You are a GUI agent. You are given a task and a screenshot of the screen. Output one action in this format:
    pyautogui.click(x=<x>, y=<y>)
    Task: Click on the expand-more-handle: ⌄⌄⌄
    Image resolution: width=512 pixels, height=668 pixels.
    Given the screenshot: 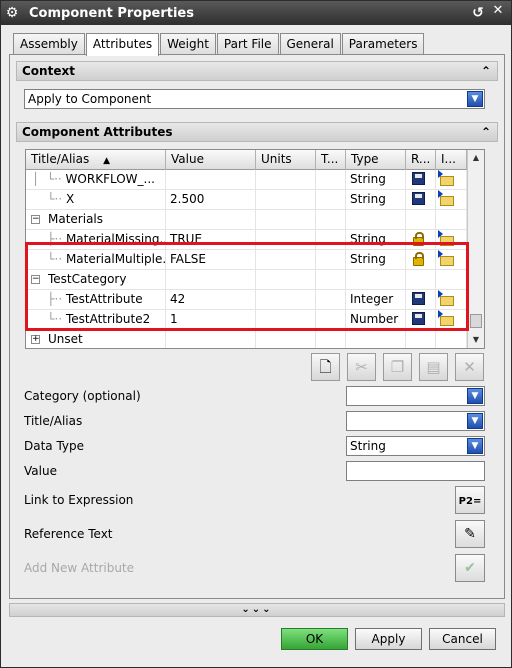 What is the action you would take?
    pyautogui.click(x=257, y=610)
    